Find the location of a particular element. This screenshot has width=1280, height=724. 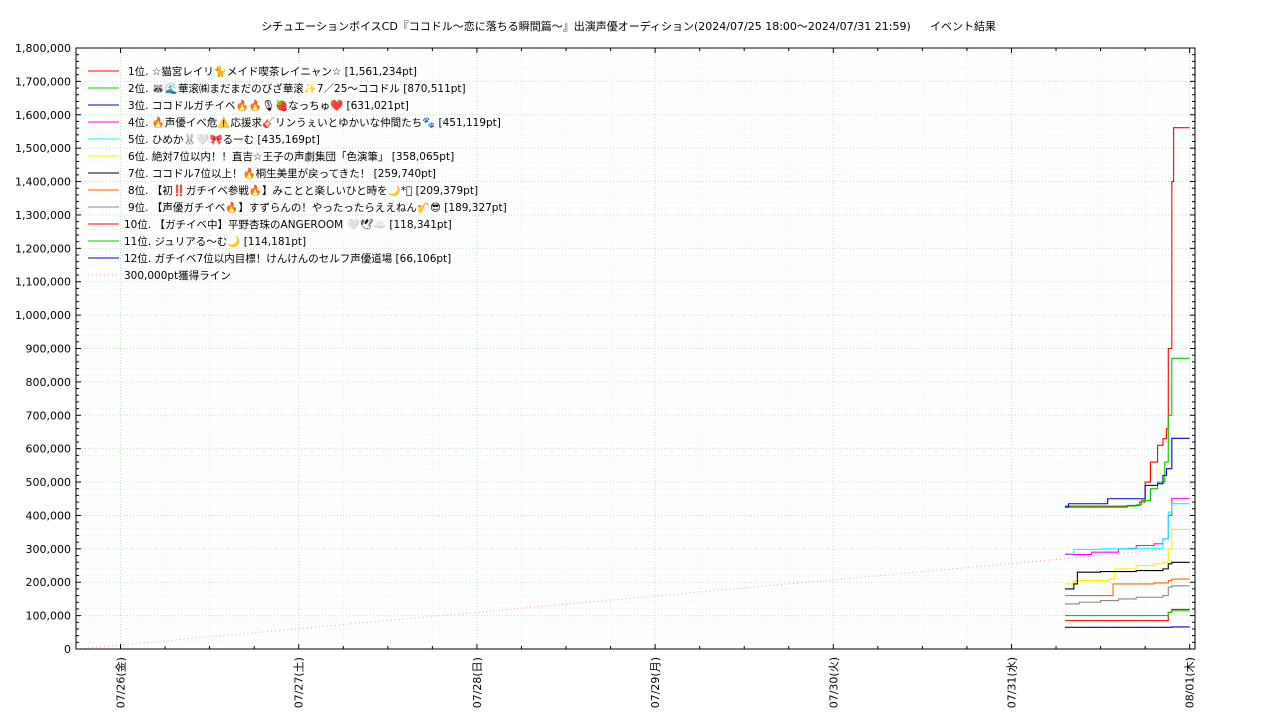

y-tick-label: 1,200,000 is located at coordinates (43, 248).